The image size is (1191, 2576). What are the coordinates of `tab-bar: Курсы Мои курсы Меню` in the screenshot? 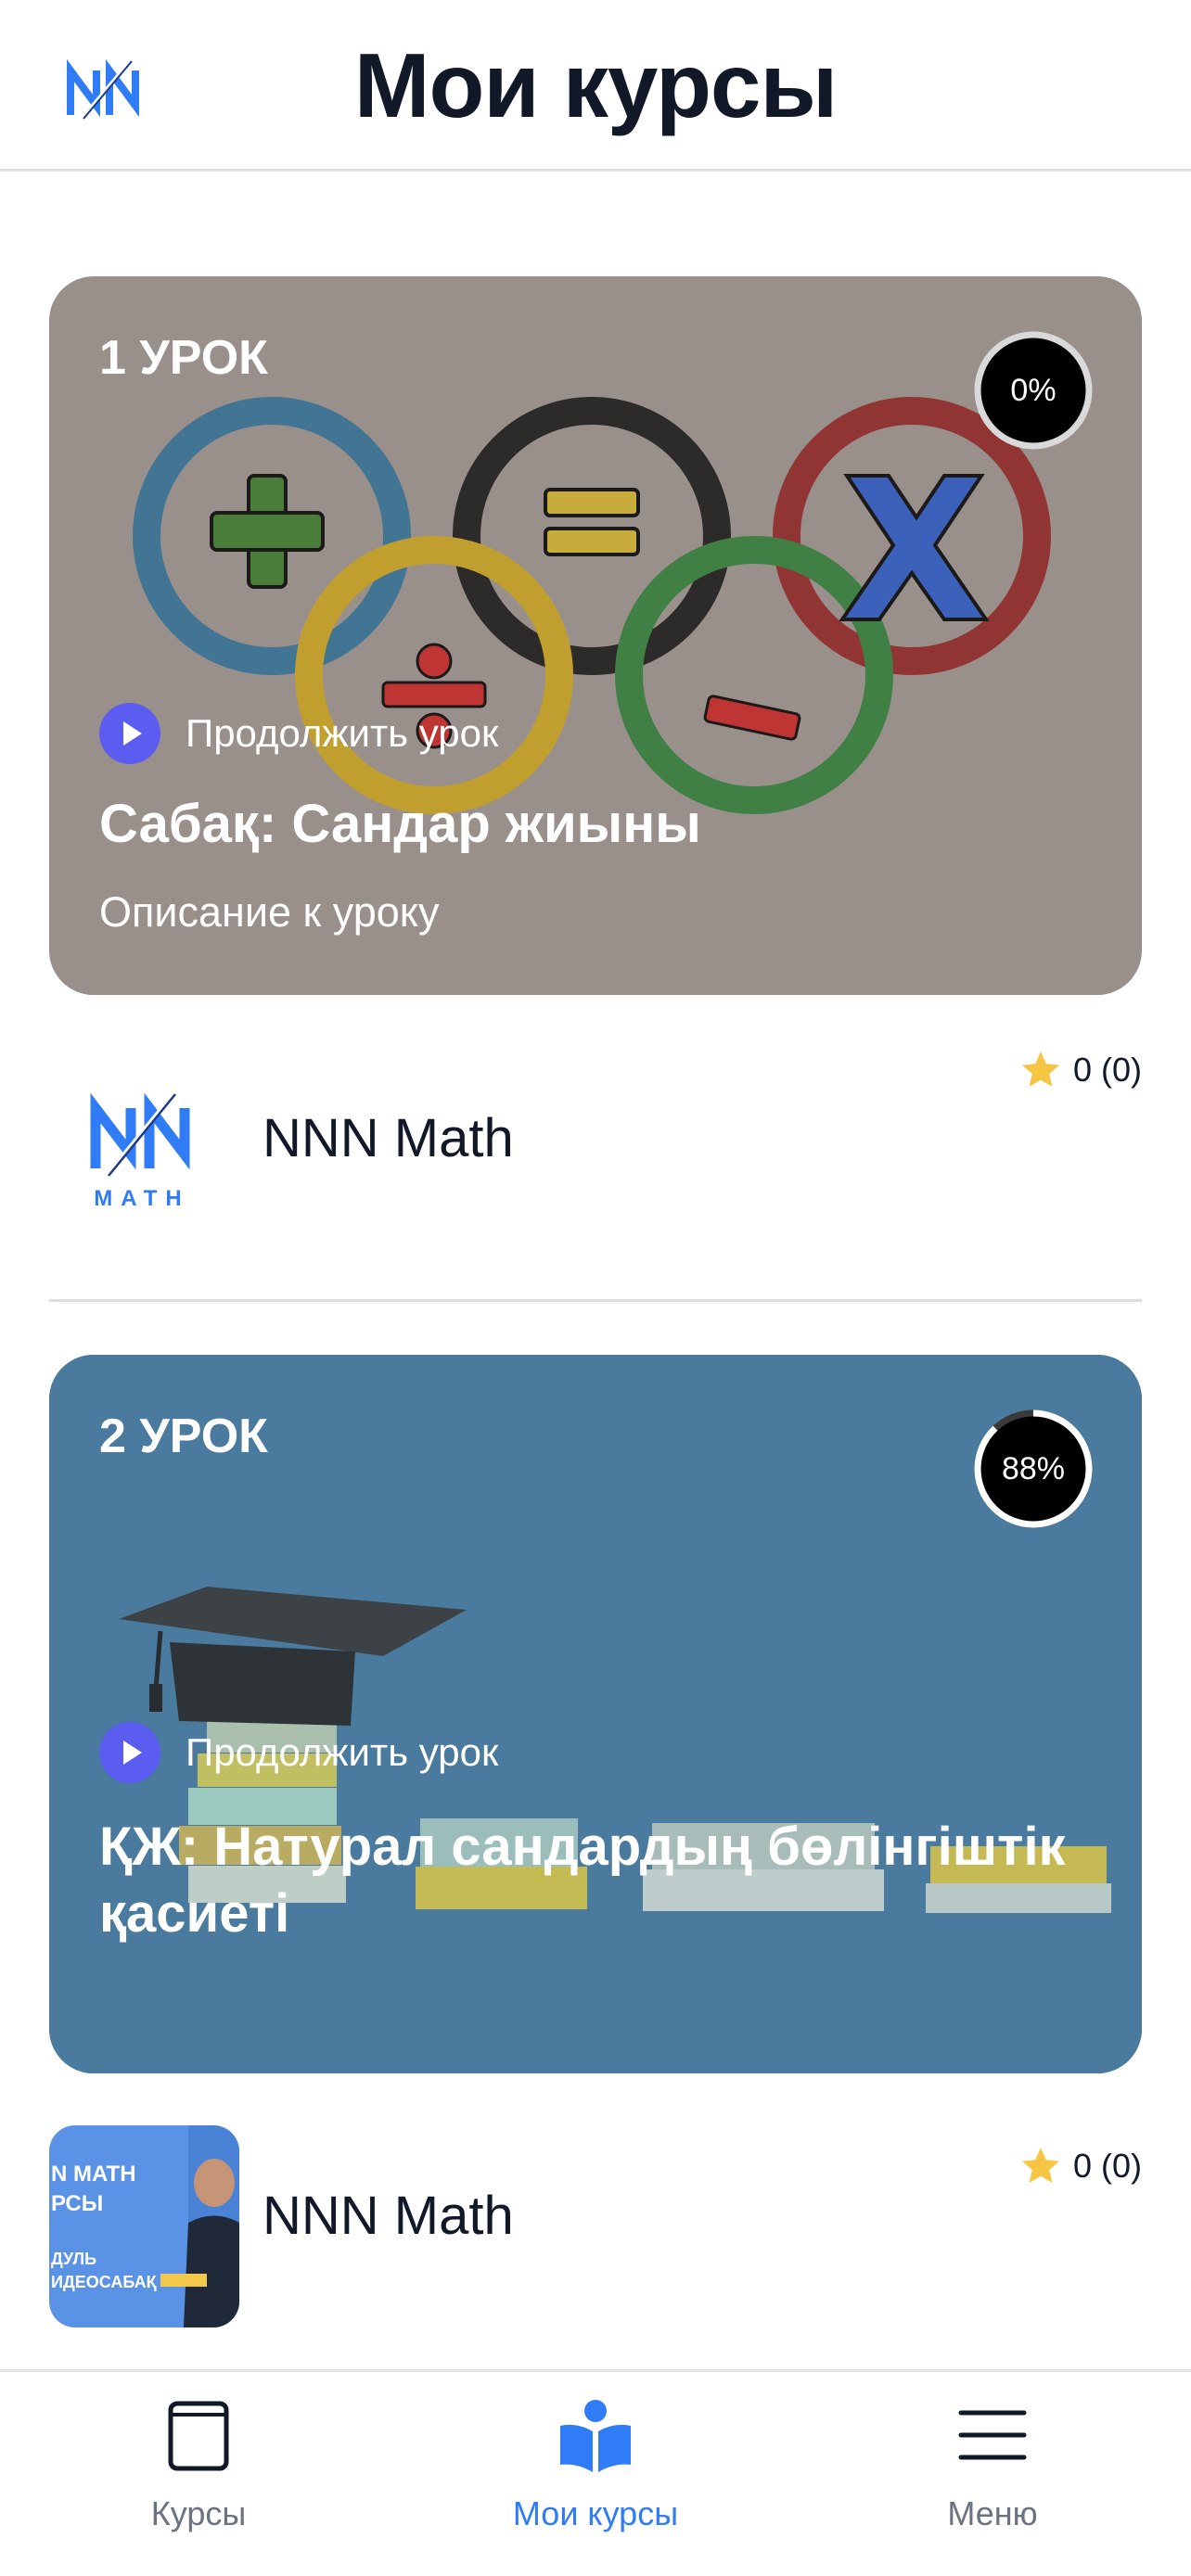 It's located at (595, 2473).